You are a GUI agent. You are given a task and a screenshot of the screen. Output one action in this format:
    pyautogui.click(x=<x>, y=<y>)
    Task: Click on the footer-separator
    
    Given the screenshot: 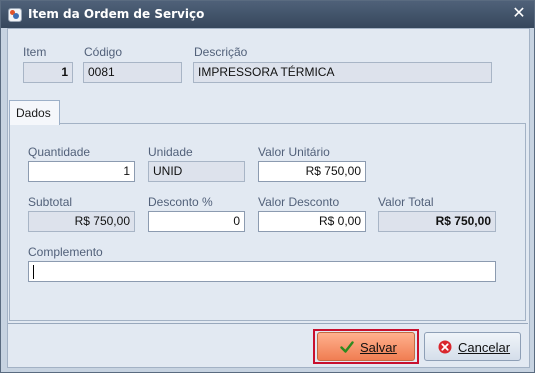 What is the action you would take?
    pyautogui.click(x=268, y=323)
    